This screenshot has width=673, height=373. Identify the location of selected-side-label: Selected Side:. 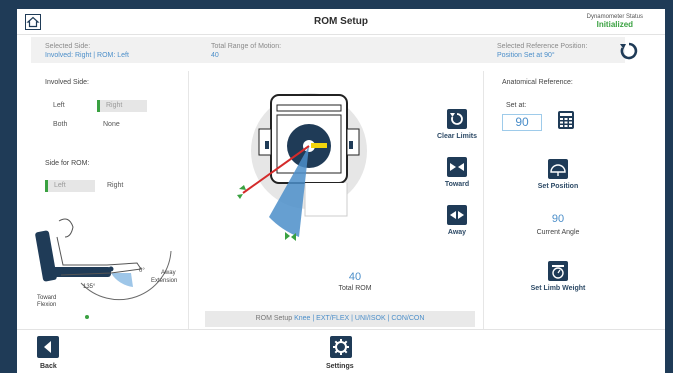
(68, 46).